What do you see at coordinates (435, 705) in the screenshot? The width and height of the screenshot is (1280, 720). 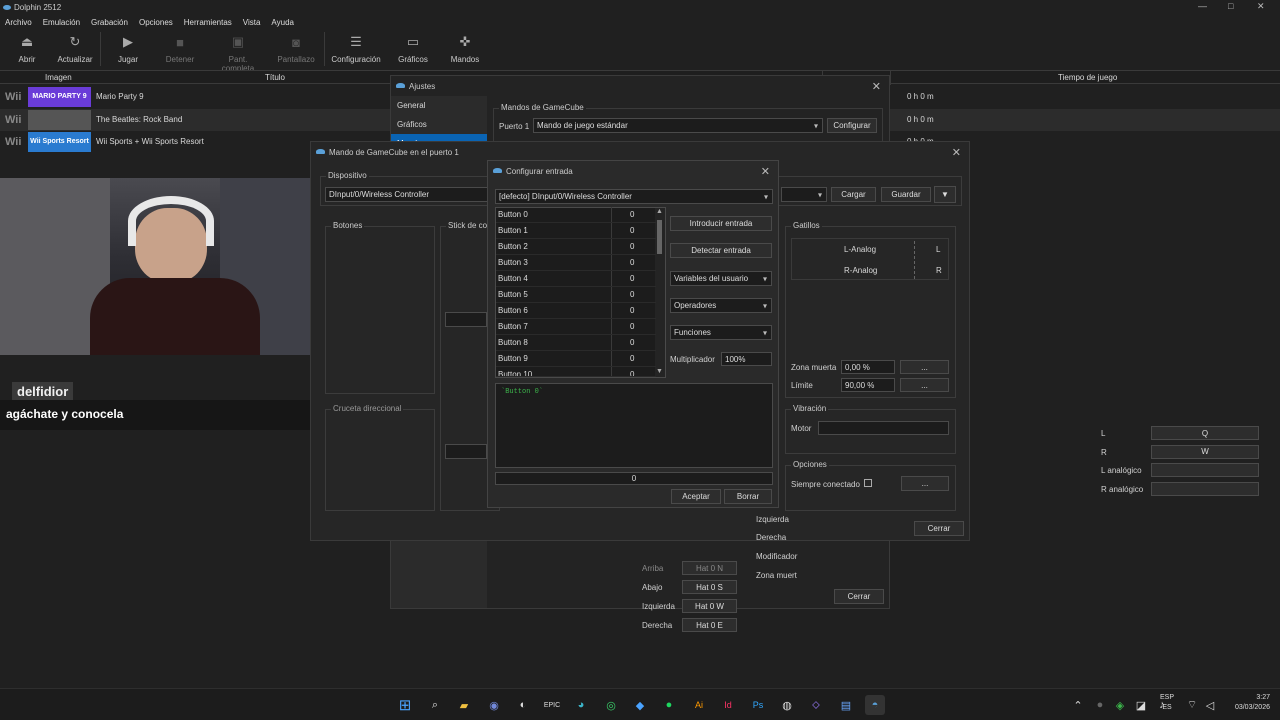 I see `search-icon: ⌕` at bounding box center [435, 705].